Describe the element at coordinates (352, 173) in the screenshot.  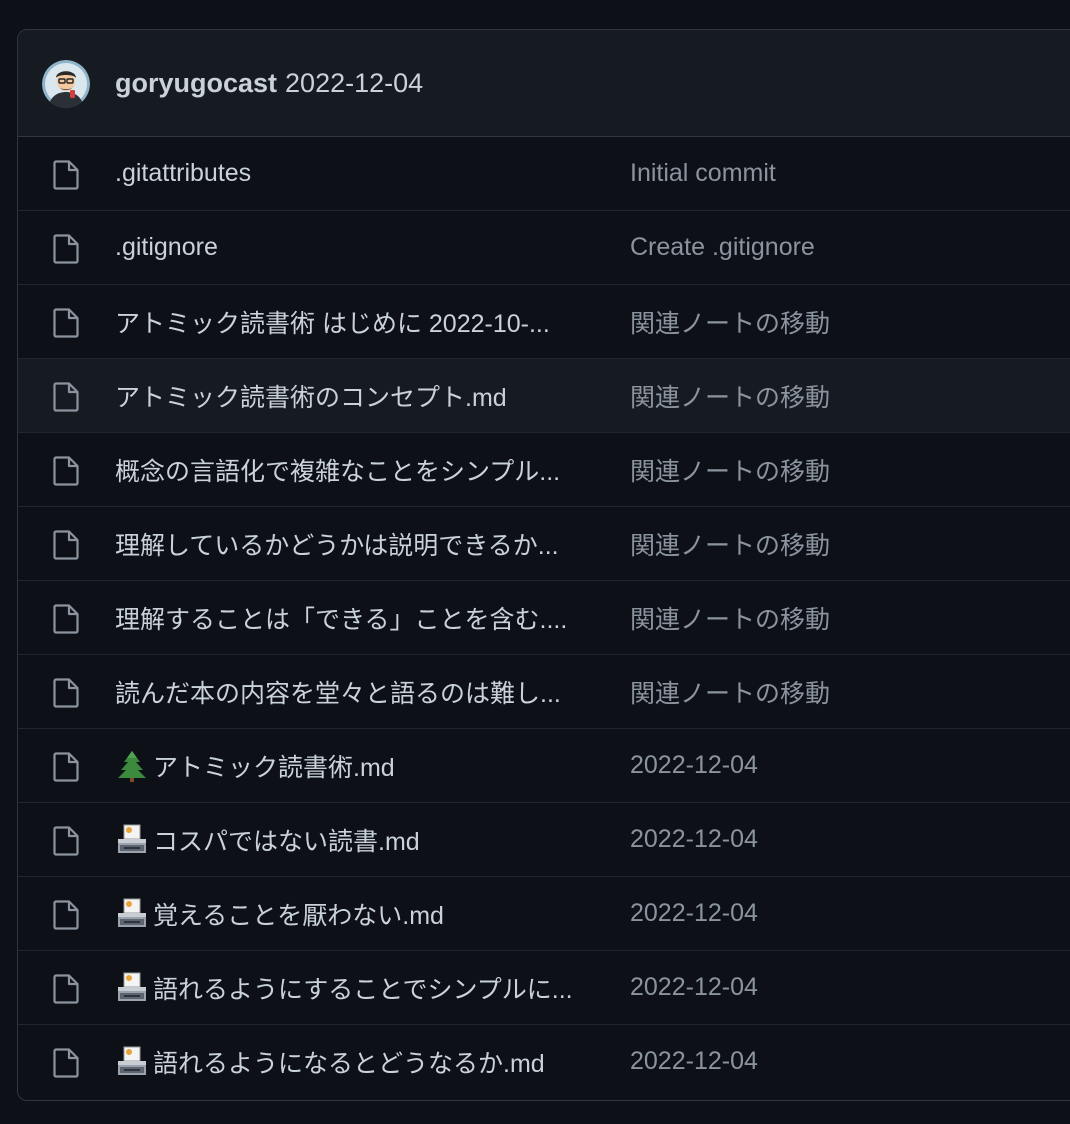
I see `file-name-link: .gitattributes` at that location.